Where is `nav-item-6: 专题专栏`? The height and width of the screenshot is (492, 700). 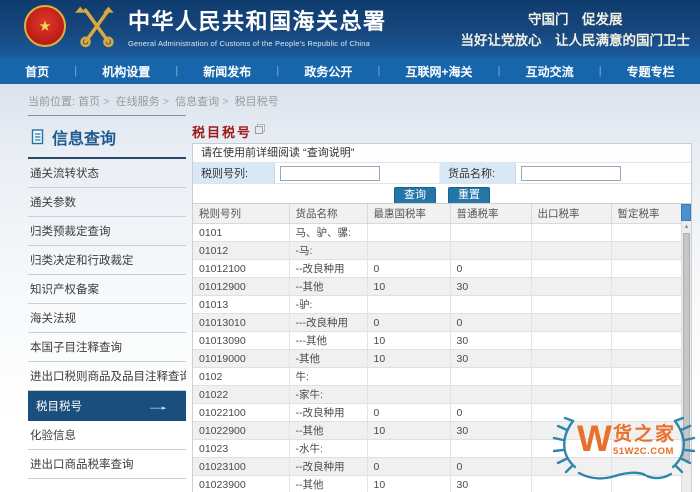
nav-item-6: 专题专栏 is located at coordinates (651, 71).